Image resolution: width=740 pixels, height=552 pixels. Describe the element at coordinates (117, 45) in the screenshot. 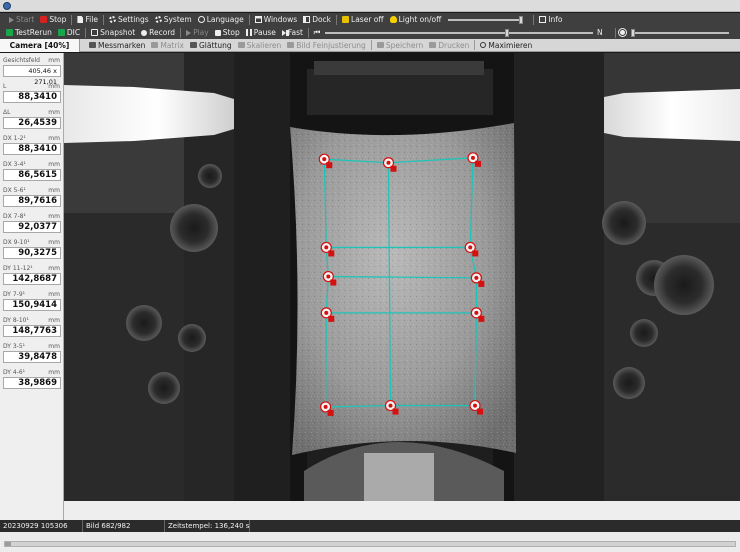

I see `messmarken-button: Messmarken` at that location.